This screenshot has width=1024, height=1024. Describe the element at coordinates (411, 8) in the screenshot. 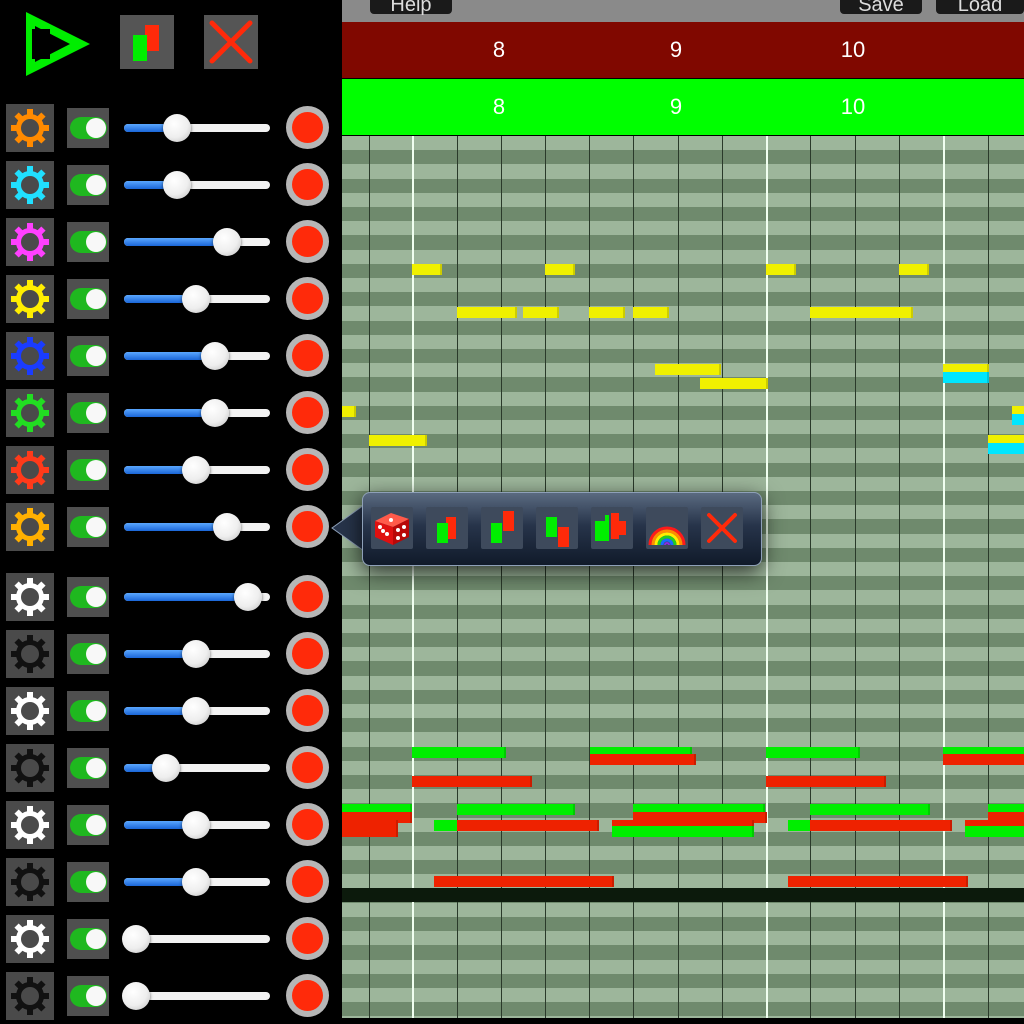

I see `help-button: Help` at that location.